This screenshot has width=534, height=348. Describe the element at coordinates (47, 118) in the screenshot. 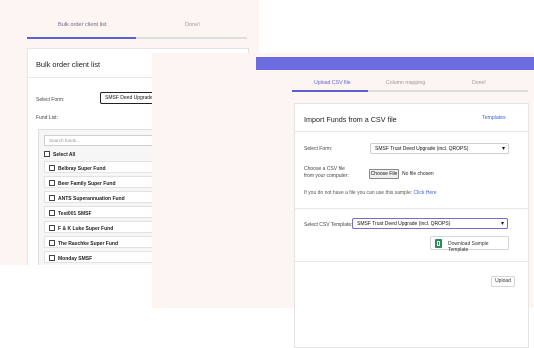

I see `fund-list-label: Fund List:` at that location.